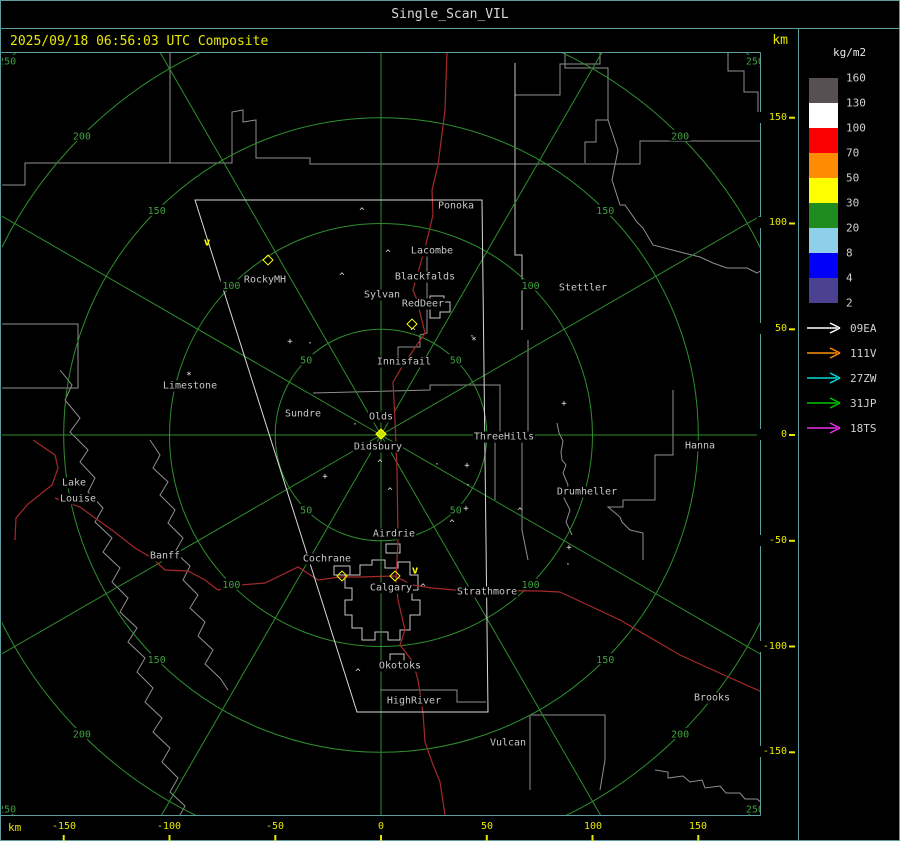  Describe the element at coordinates (772, 751) in the screenshot. I see `right-axis-tick-label: -150` at that location.